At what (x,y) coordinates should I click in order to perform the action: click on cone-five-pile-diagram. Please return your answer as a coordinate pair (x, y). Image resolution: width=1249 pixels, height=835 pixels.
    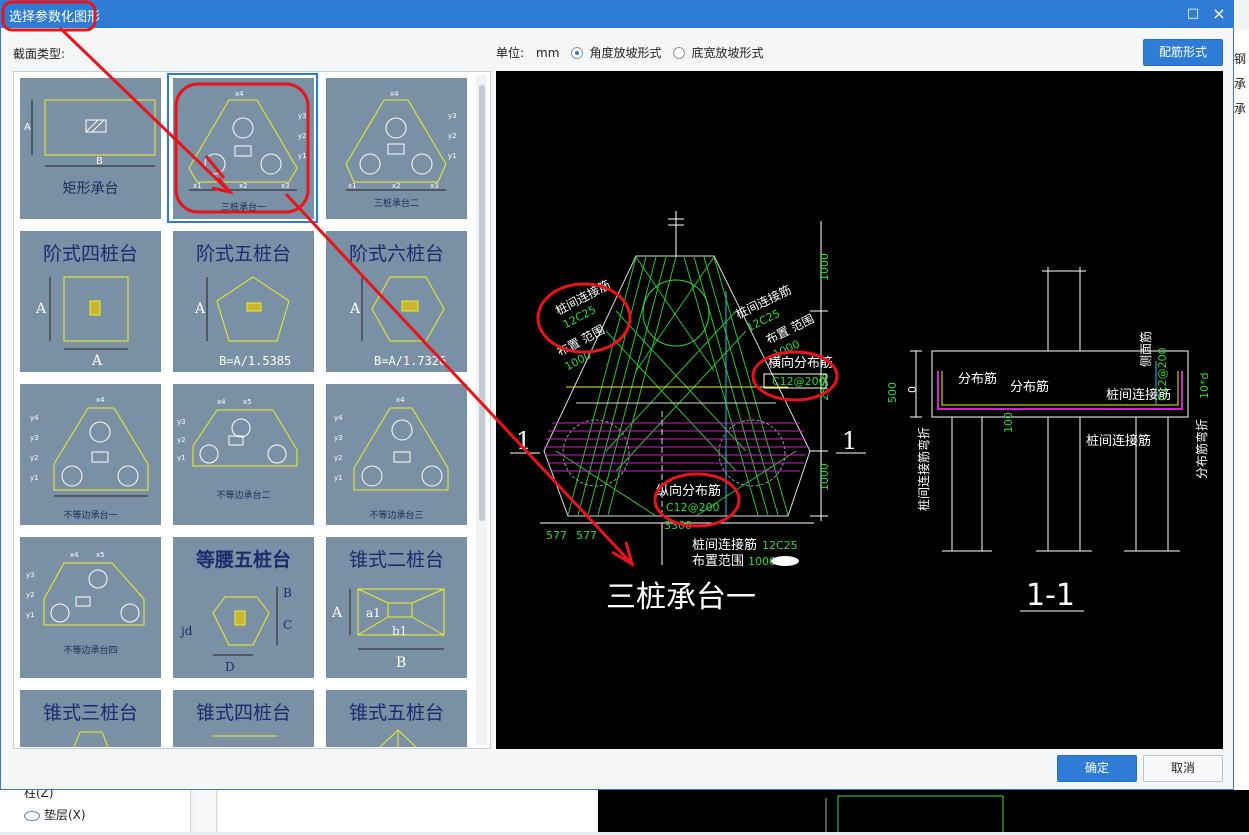
    Looking at the image, I should click on (398, 738).